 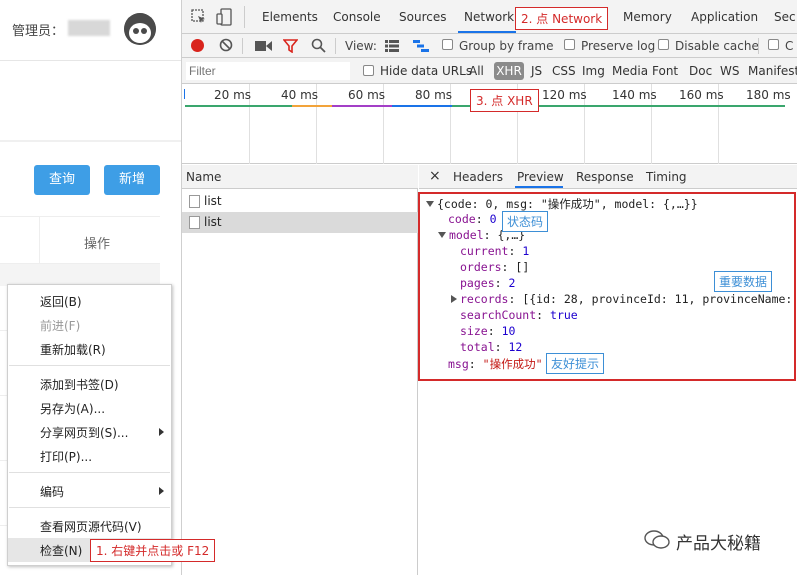 What do you see at coordinates (478, 177) in the screenshot?
I see `tab-headers: Headers` at bounding box center [478, 177].